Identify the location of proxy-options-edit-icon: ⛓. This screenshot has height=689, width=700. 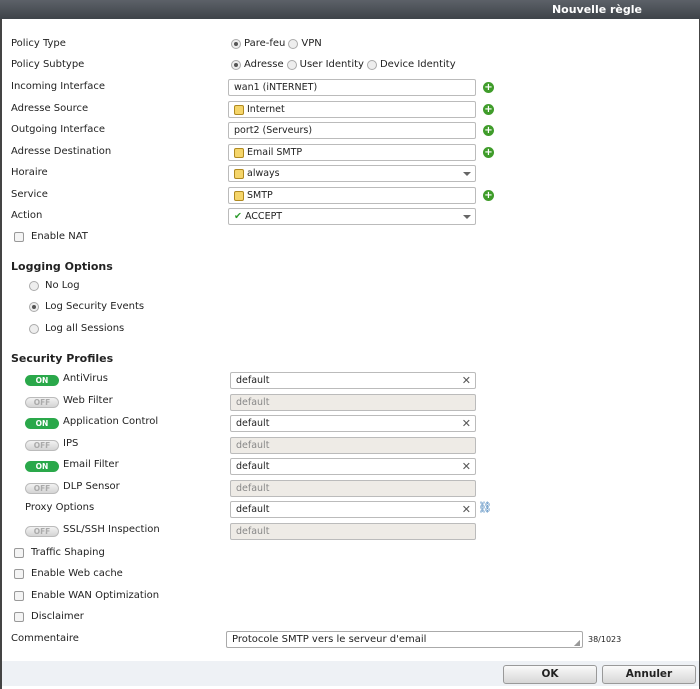
(485, 507).